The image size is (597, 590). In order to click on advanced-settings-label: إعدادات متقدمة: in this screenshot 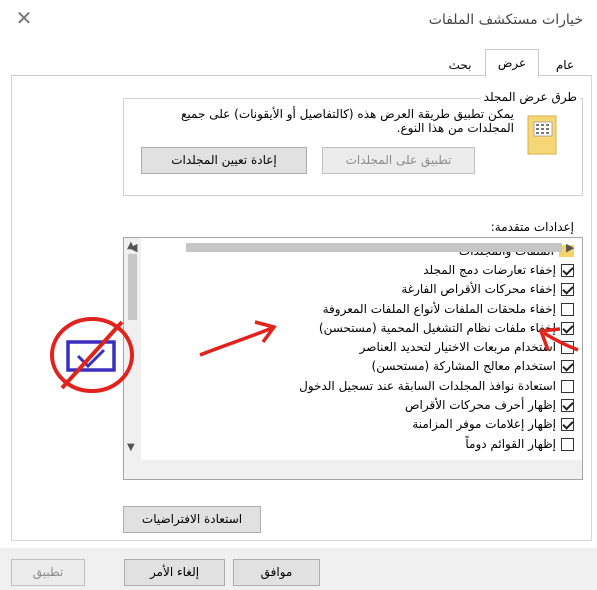, I will do `click(532, 227)`.